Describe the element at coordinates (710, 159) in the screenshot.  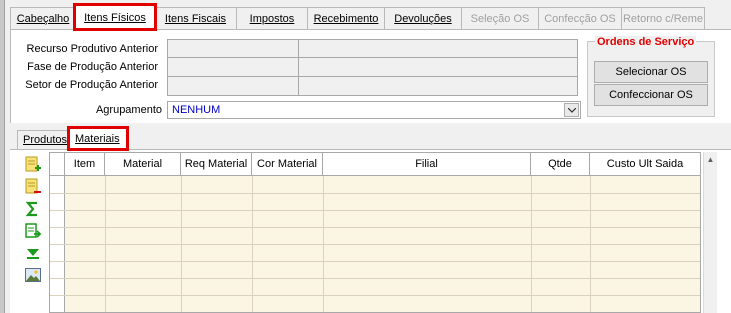
I see `scroll-up-icon: ▲` at that location.